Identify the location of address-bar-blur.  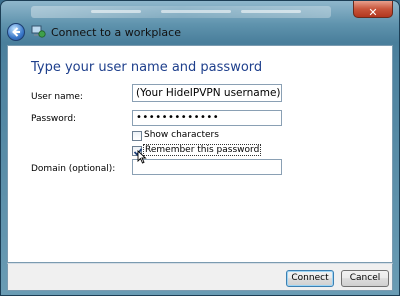
(181, 12).